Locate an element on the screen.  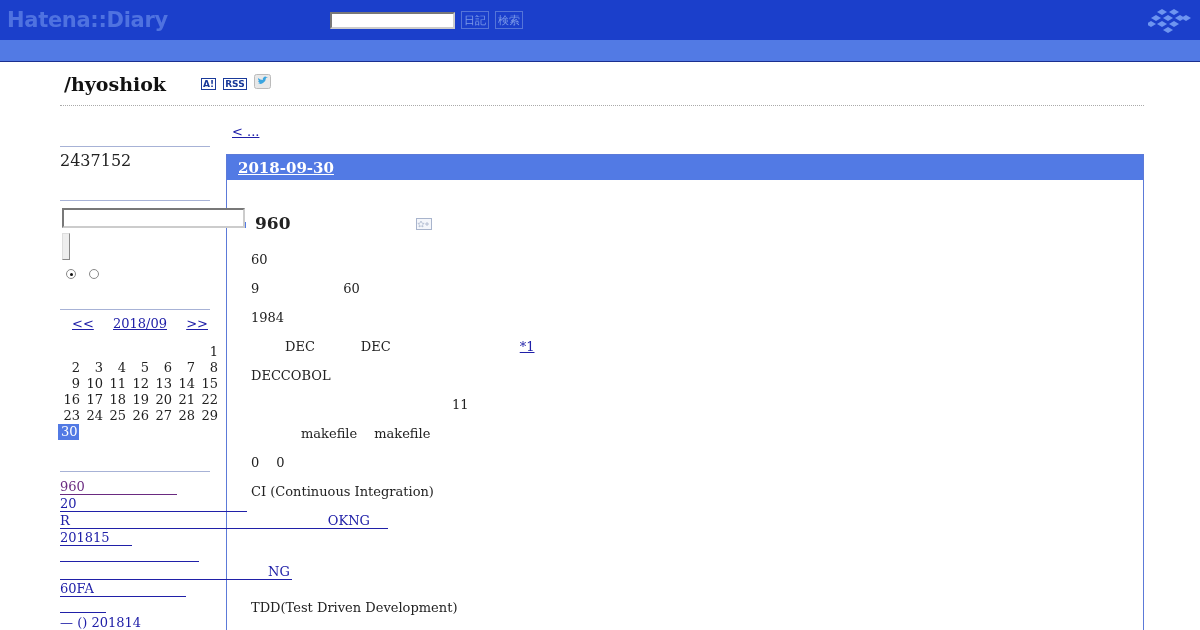
feed-badge: A! is located at coordinates (209, 83).